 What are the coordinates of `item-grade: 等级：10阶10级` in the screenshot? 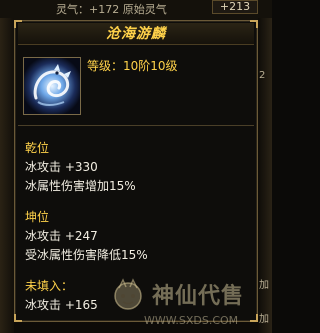 It's located at (132, 66).